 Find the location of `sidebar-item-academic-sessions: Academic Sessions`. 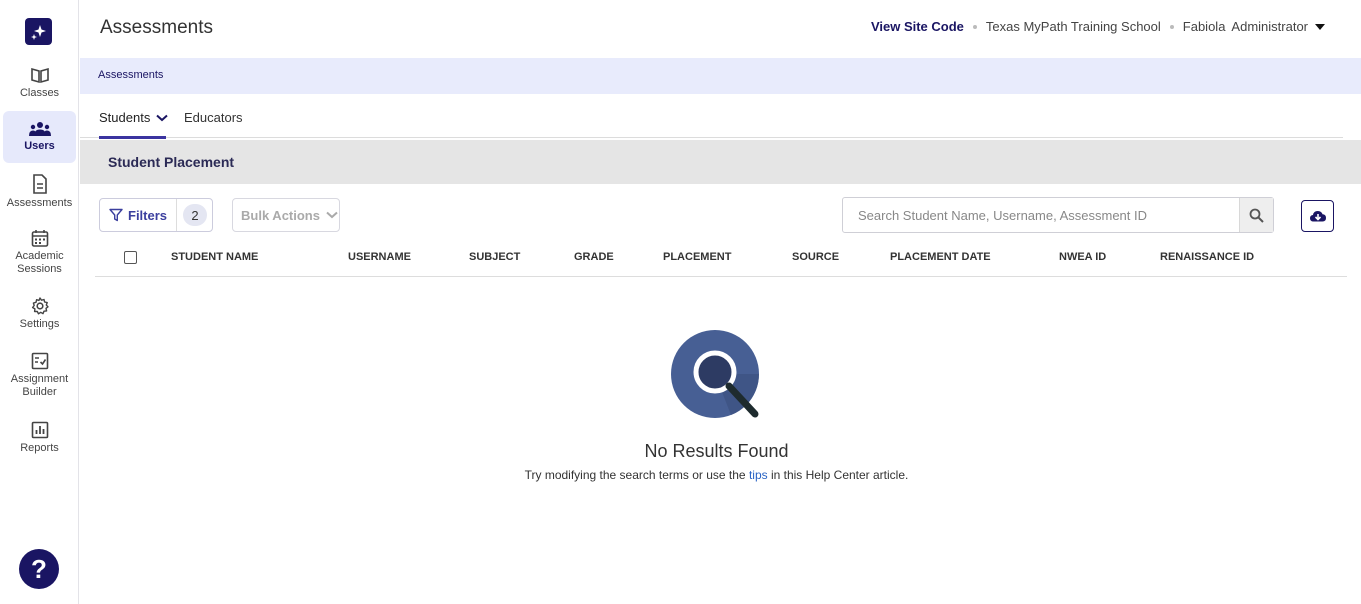

sidebar-item-academic-sessions: Academic Sessions is located at coordinates (39, 253).